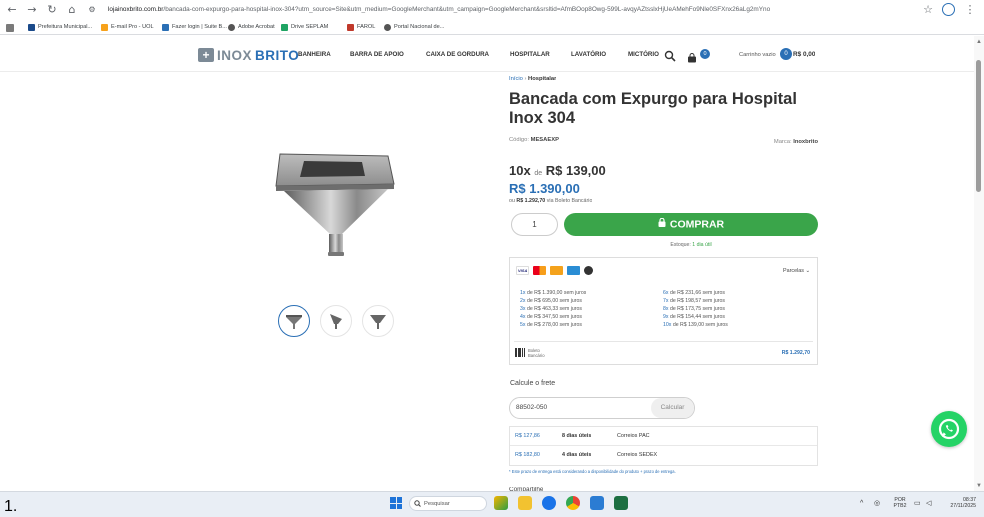  Describe the element at coordinates (492, 504) in the screenshot. I see `taskbar` at that location.